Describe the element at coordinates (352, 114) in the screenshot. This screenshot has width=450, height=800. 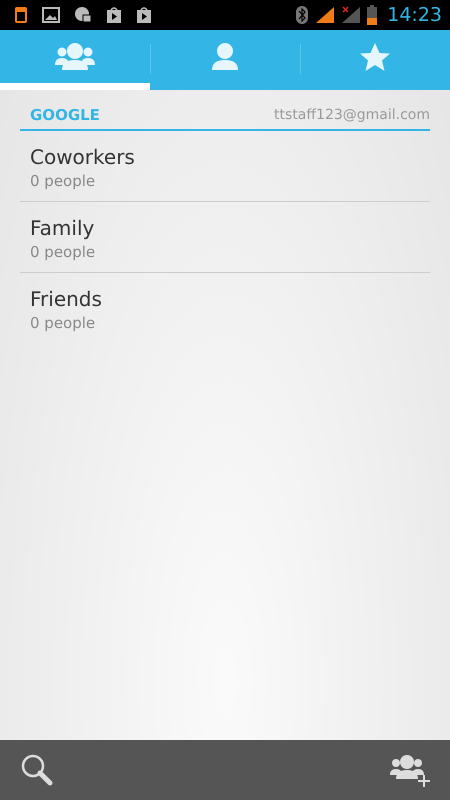
I see `account-email: ttstaff123@gmail.com` at that location.